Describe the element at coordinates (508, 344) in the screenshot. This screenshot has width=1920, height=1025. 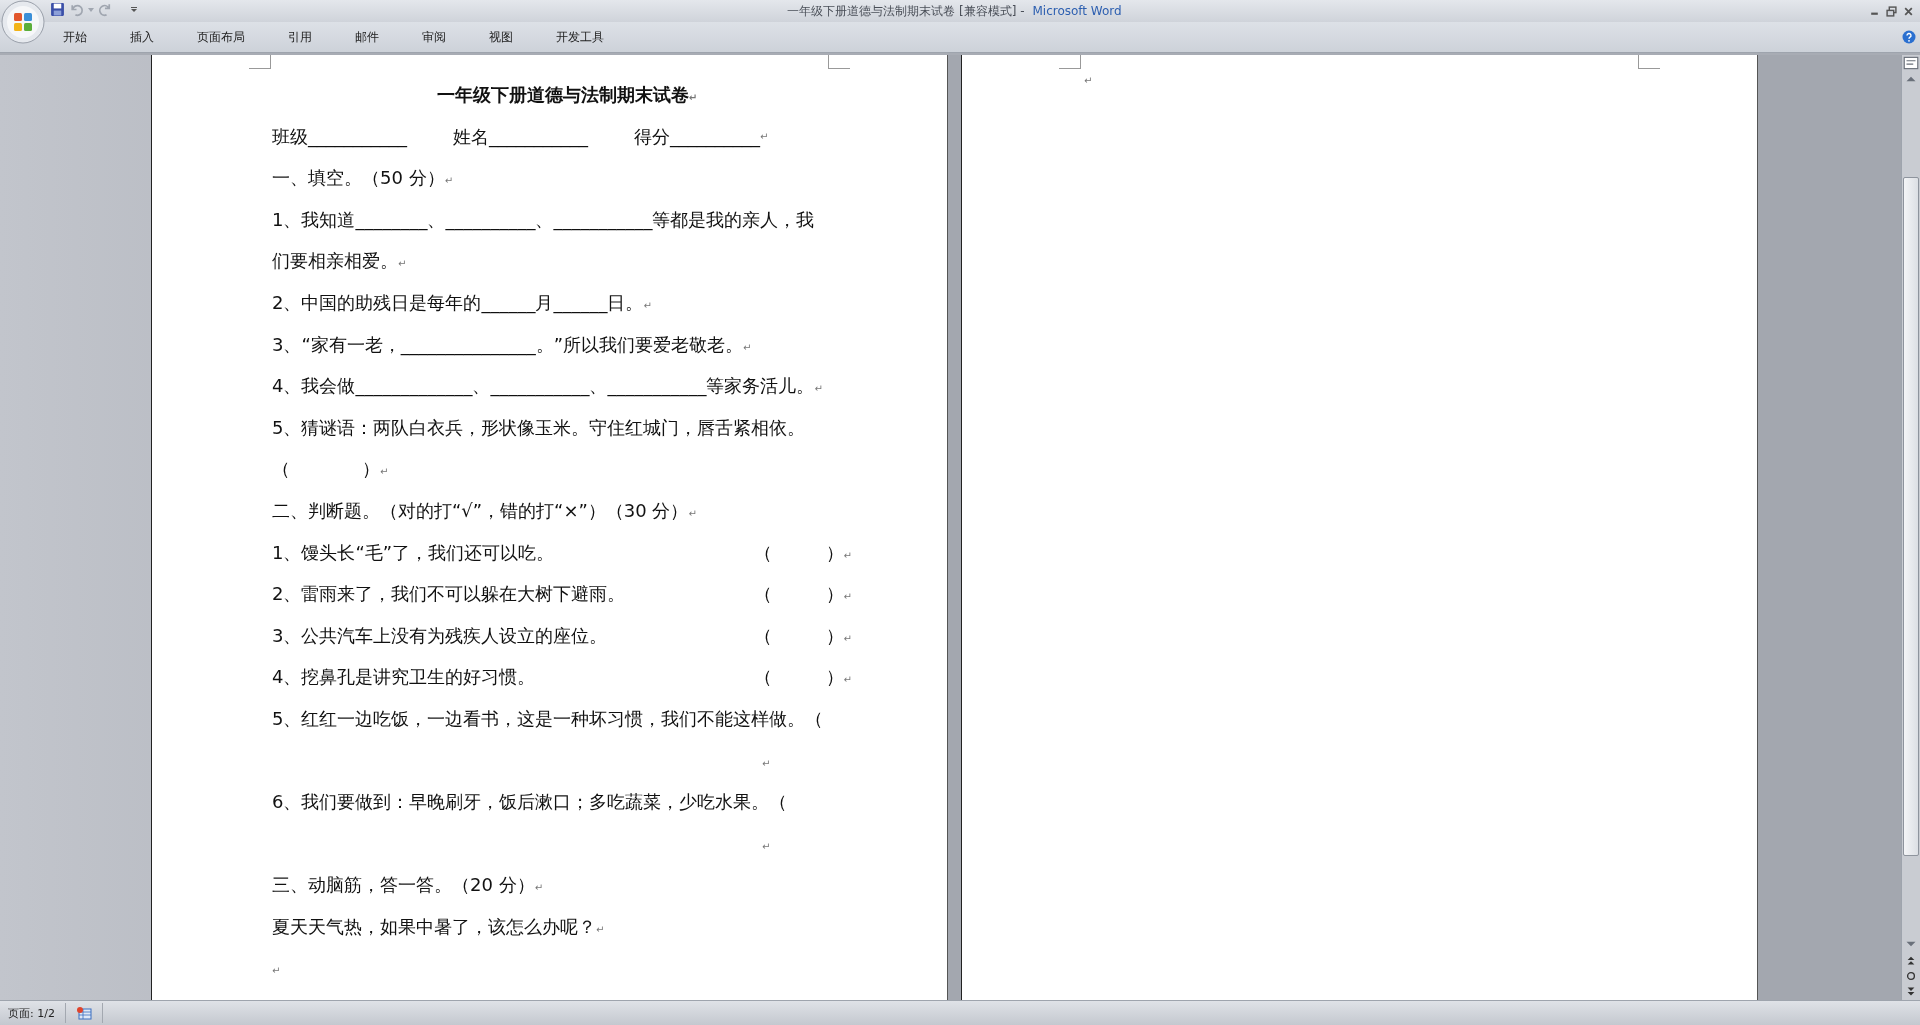
I see `paragraph-text: 3、“家有一老，_______________。”所以我们要爱老敬老。` at that location.